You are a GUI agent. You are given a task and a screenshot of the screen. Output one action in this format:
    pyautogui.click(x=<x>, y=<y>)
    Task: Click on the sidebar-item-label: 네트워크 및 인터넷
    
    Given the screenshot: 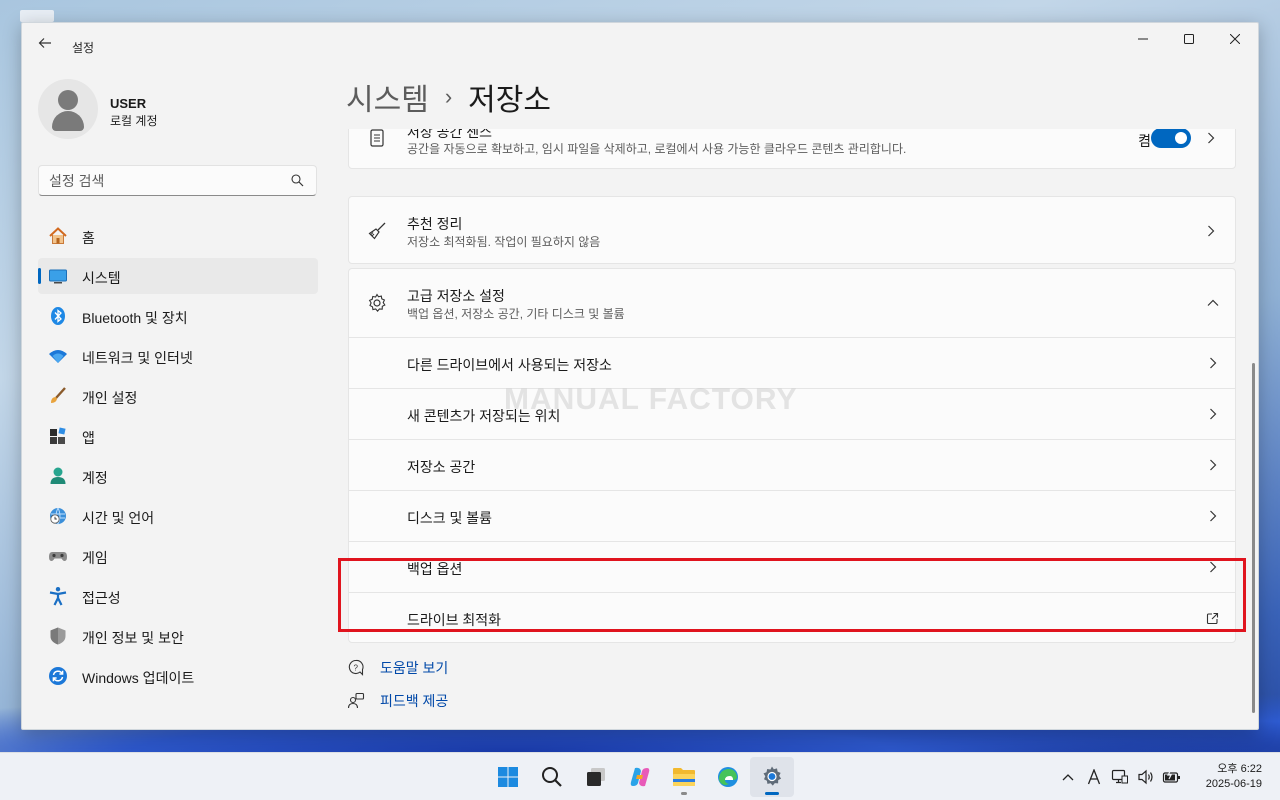 What is the action you would take?
    pyautogui.click(x=137, y=358)
    